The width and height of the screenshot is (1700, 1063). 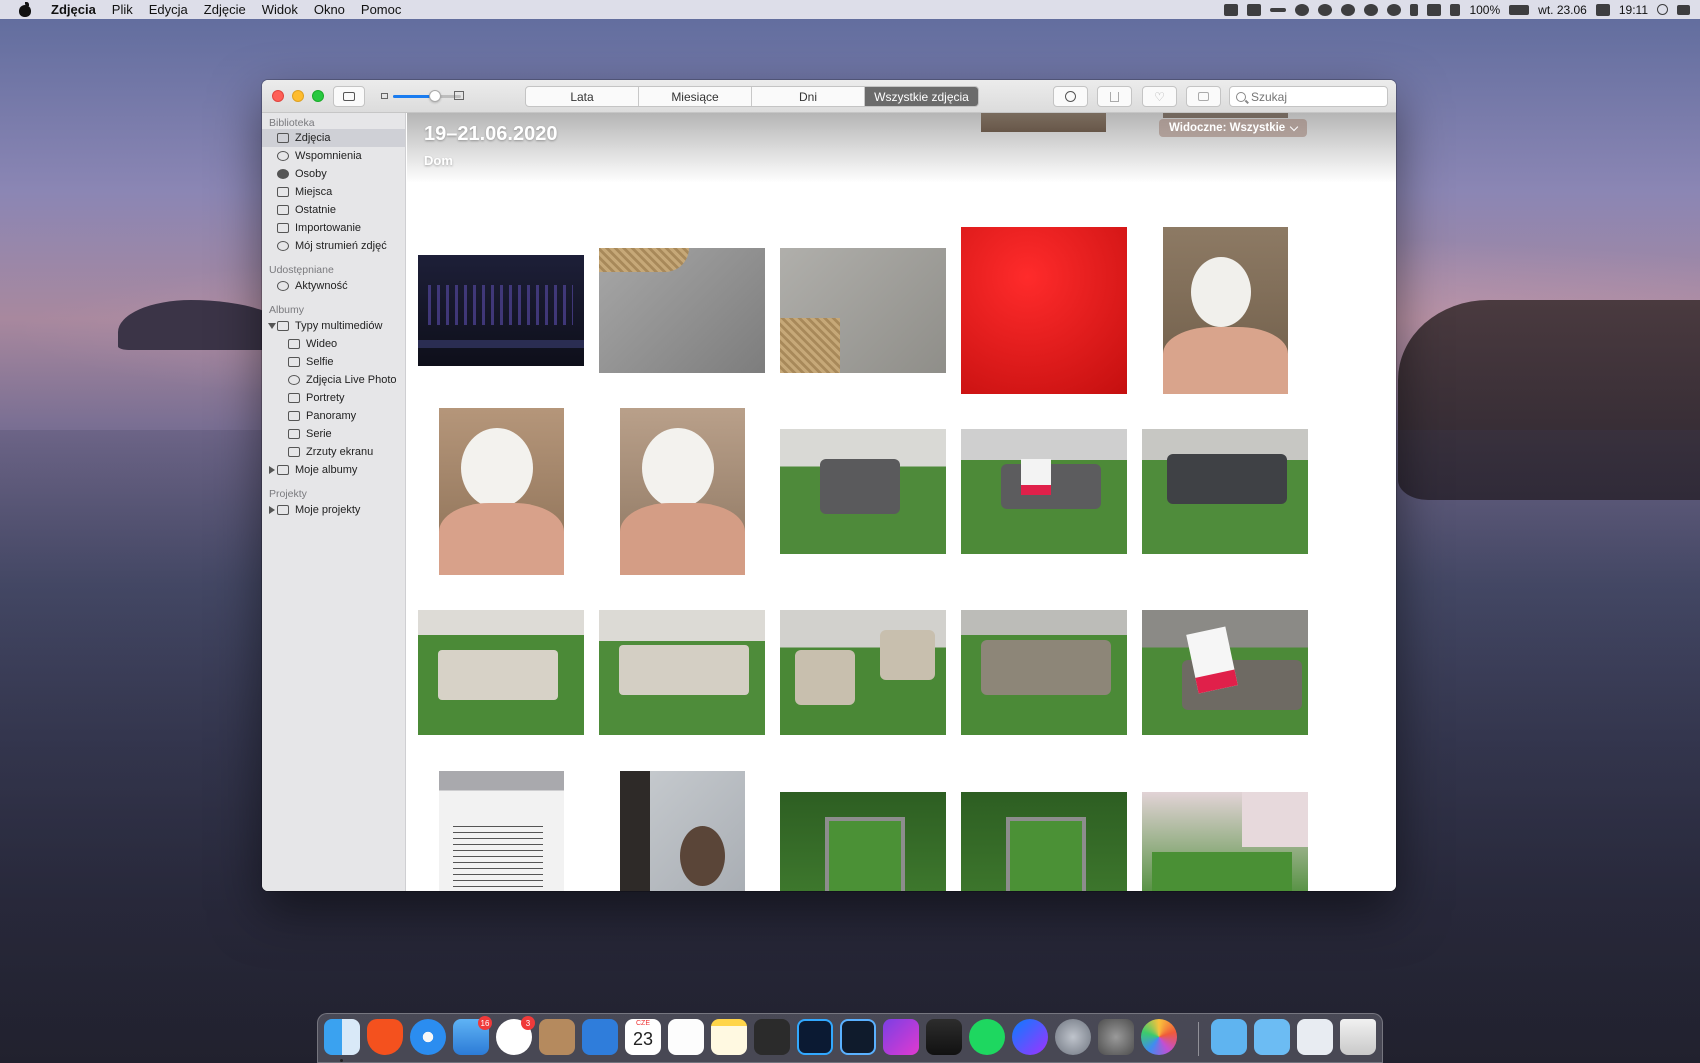 What do you see at coordinates (944, 1037) in the screenshot?
I see `final-cut-pro-icon` at bounding box center [944, 1037].